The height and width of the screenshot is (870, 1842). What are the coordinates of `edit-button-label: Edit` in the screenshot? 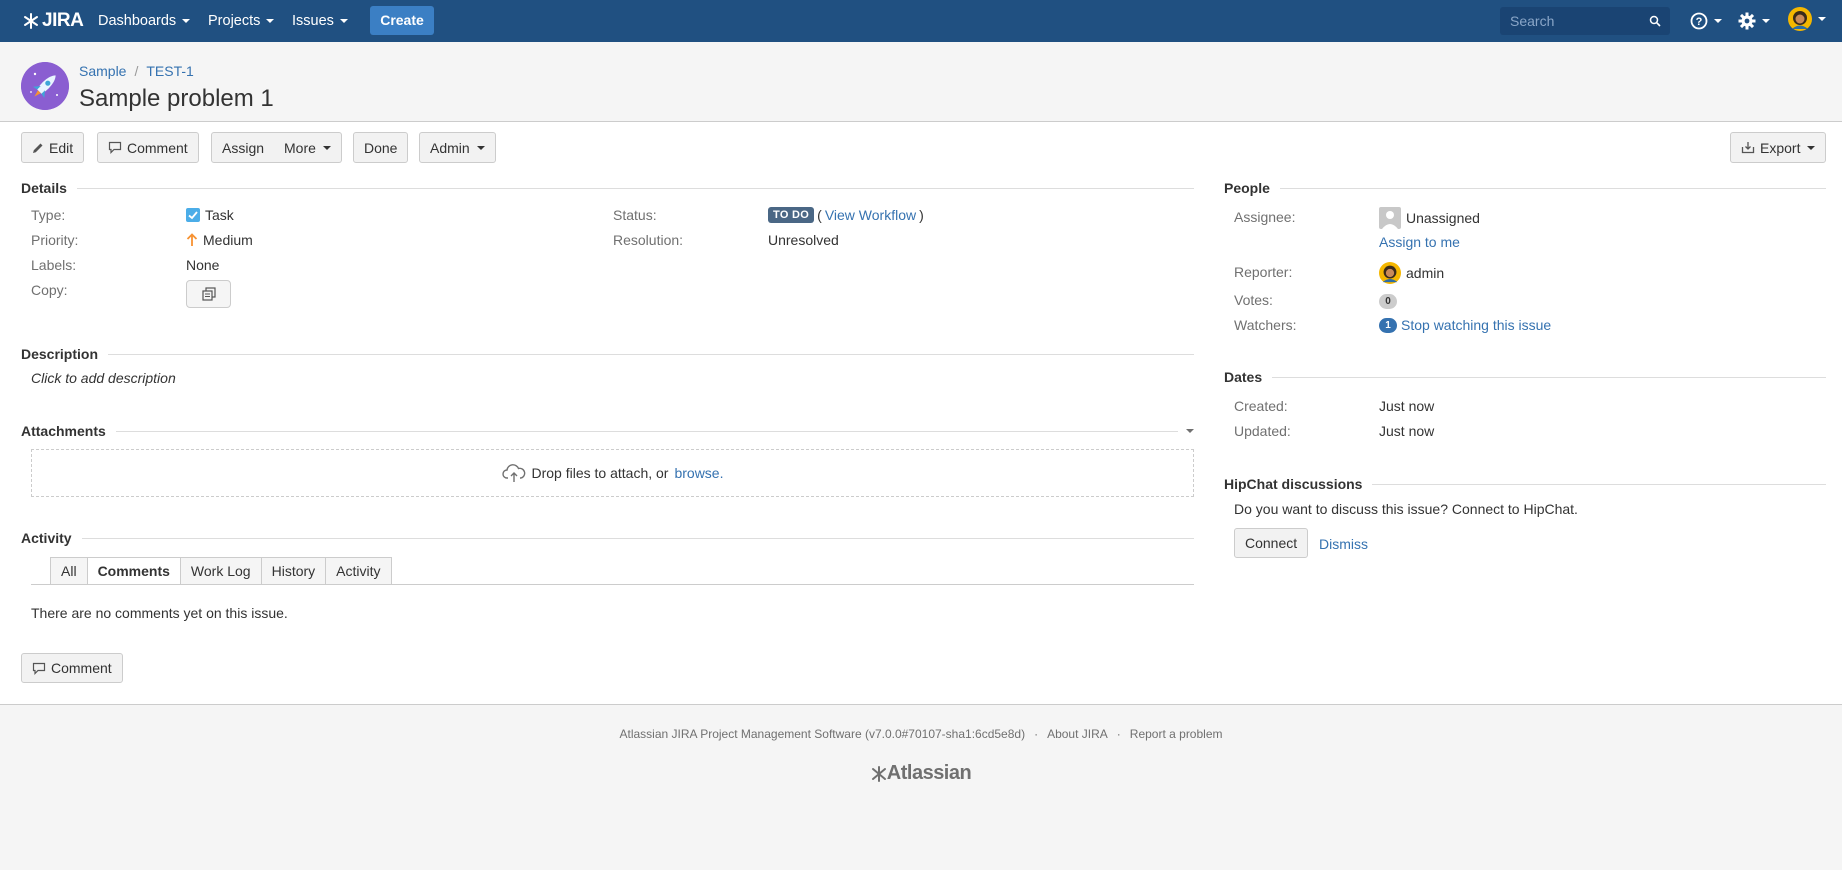 It's located at (61, 147).